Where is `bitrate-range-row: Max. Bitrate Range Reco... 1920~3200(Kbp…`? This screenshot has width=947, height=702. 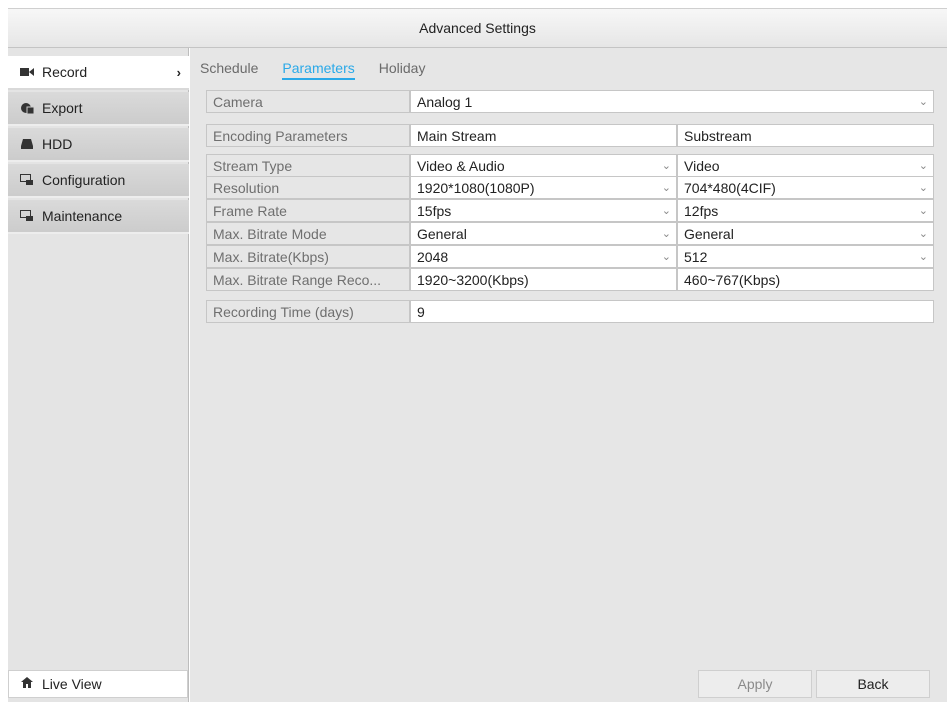 bitrate-range-row: Max. Bitrate Range Reco... 1920~3200(Kbp… is located at coordinates (570, 279).